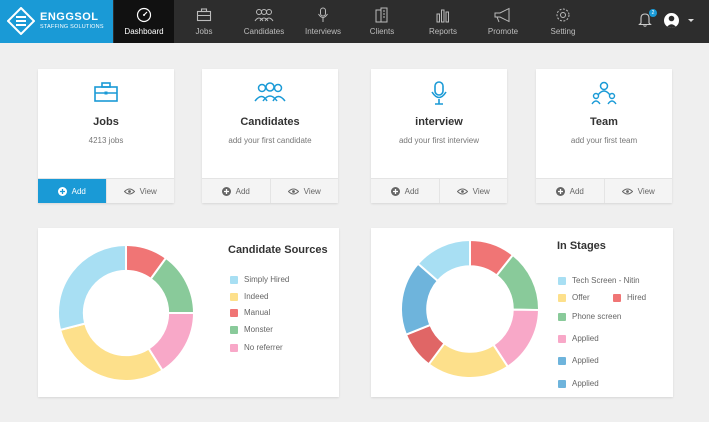 The width and height of the screenshot is (709, 422). I want to click on briefcase-icon, so click(106, 92).